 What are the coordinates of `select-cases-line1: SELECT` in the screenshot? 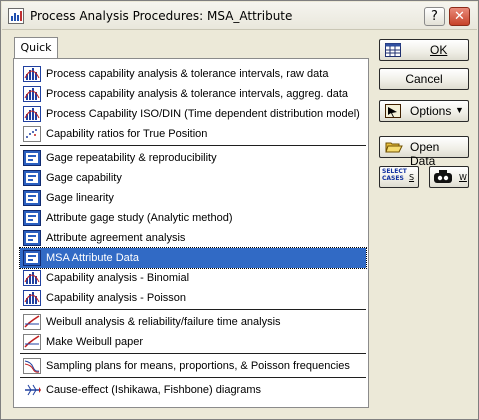 It's located at (394, 171).